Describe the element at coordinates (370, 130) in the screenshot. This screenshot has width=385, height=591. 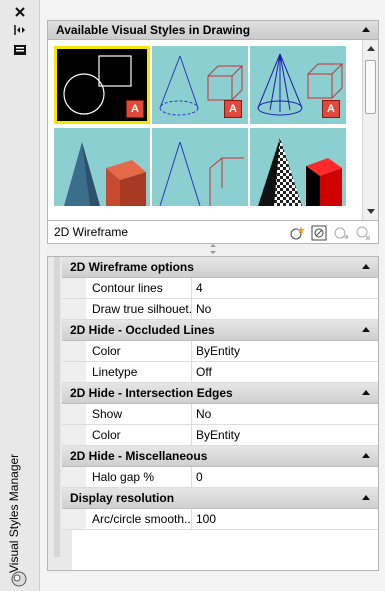
I see `thumbnails-scrollbar` at that location.